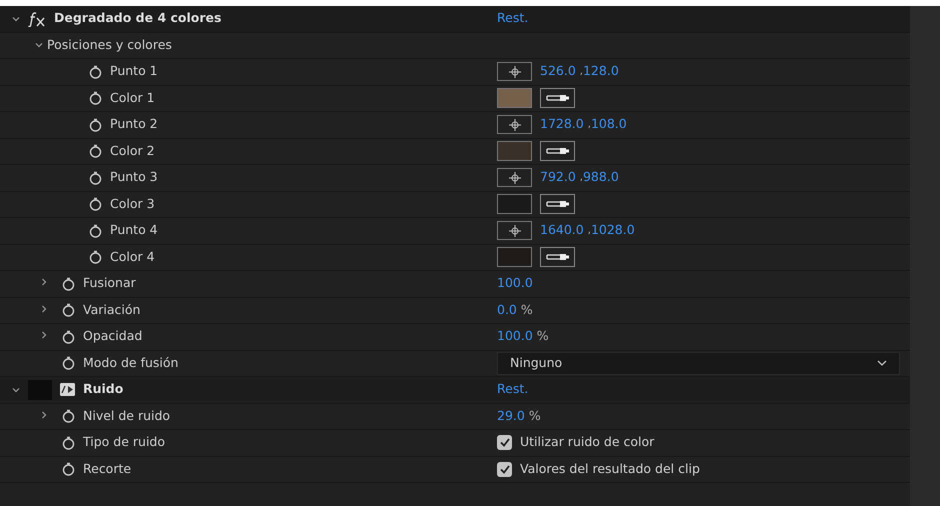 The image size is (940, 506). Describe the element at coordinates (126, 415) in the screenshot. I see `param-label: Nivel de ruido` at that location.